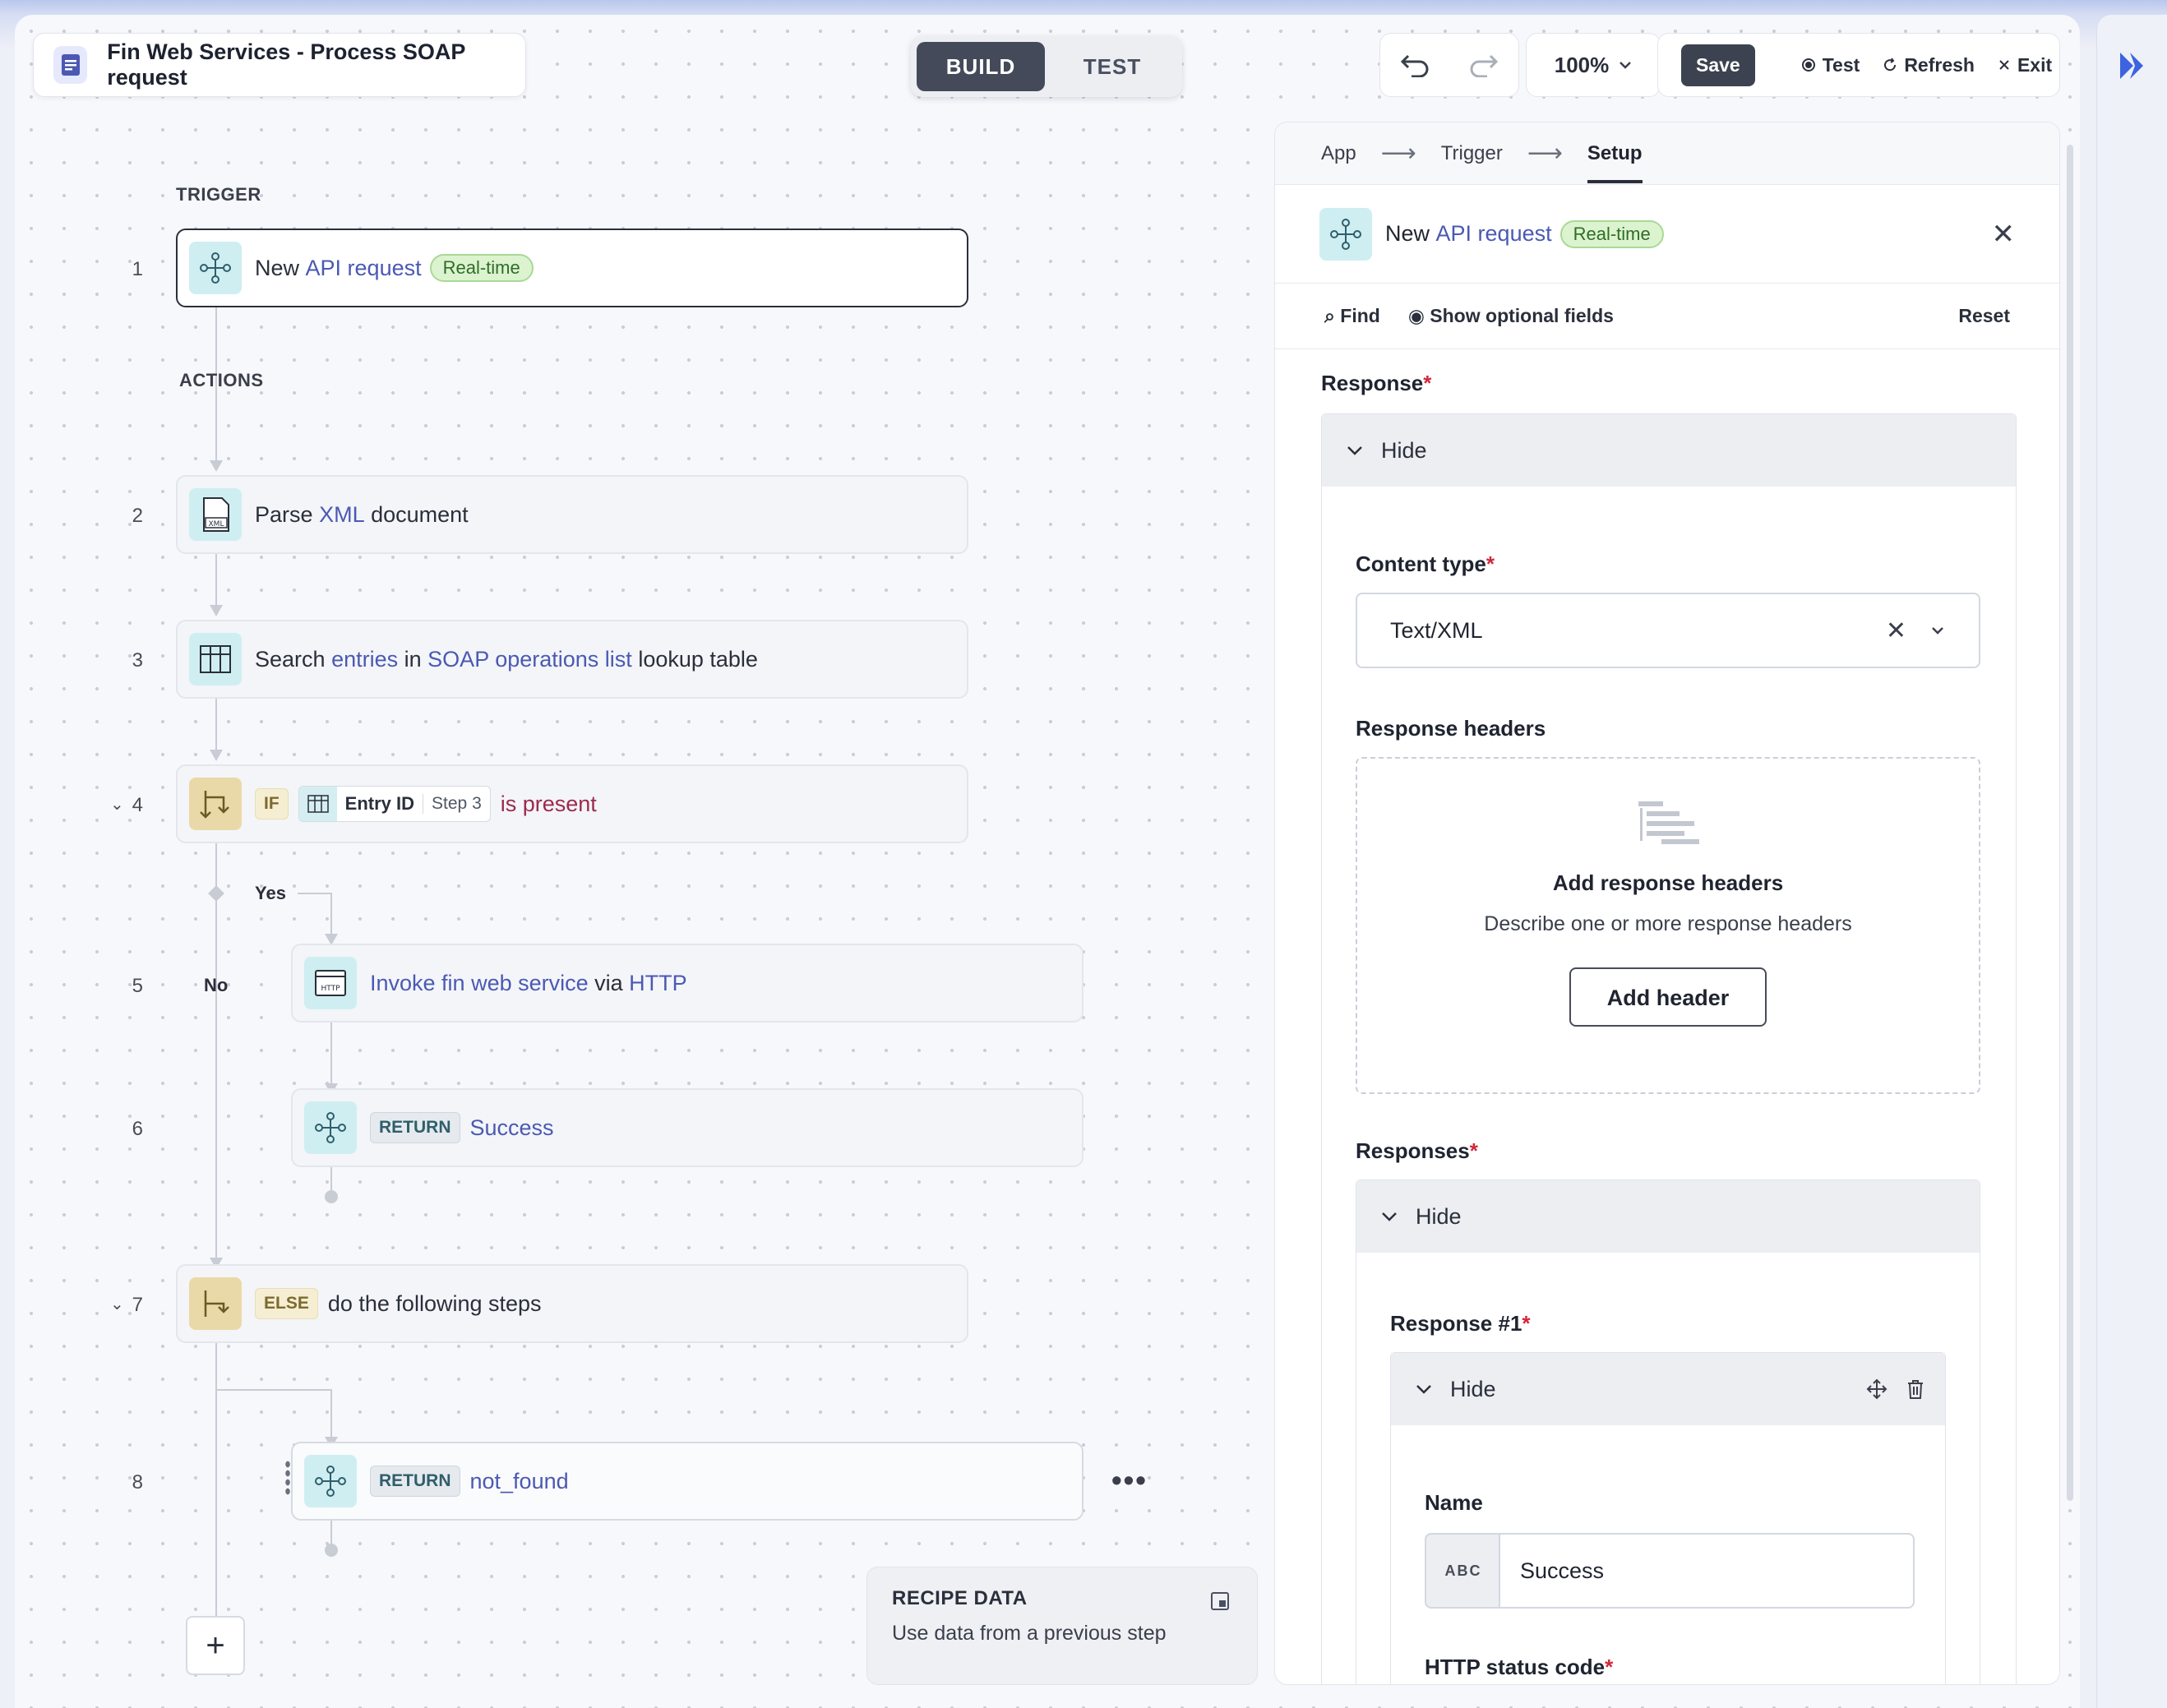 This screenshot has width=2167, height=1708. What do you see at coordinates (1220, 1601) in the screenshot?
I see `expand-panel-icon` at bounding box center [1220, 1601].